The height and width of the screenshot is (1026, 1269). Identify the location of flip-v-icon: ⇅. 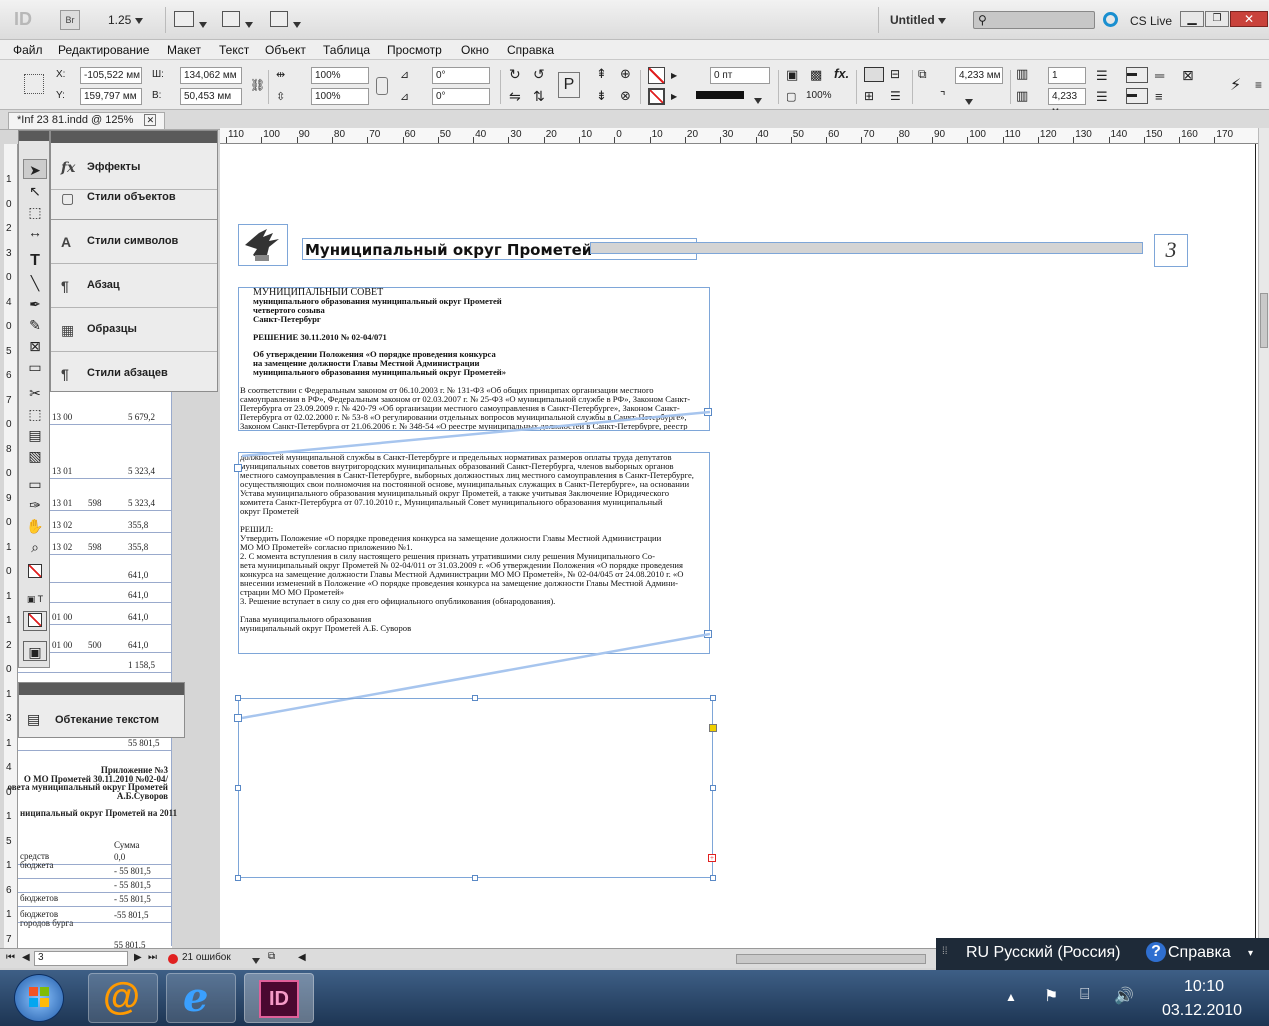
(539, 96).